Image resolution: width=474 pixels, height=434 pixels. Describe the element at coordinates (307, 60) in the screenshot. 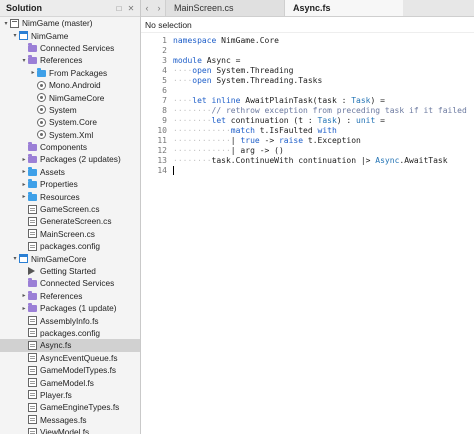

I see `code-line: 3 module Async =` at that location.